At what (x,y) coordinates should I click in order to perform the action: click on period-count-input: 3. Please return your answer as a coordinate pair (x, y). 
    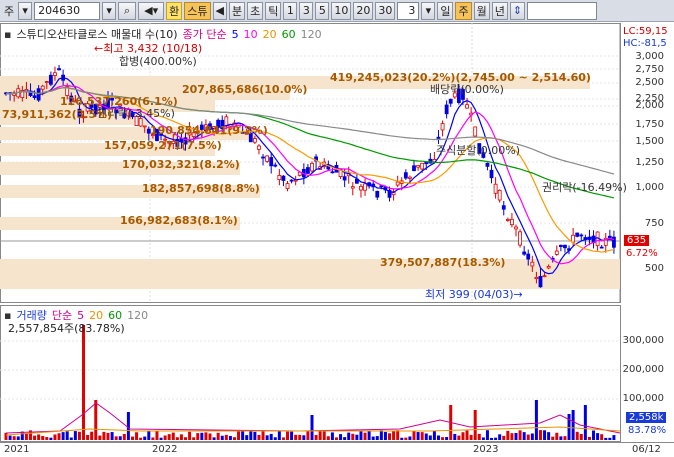
    Looking at the image, I should click on (408, 10).